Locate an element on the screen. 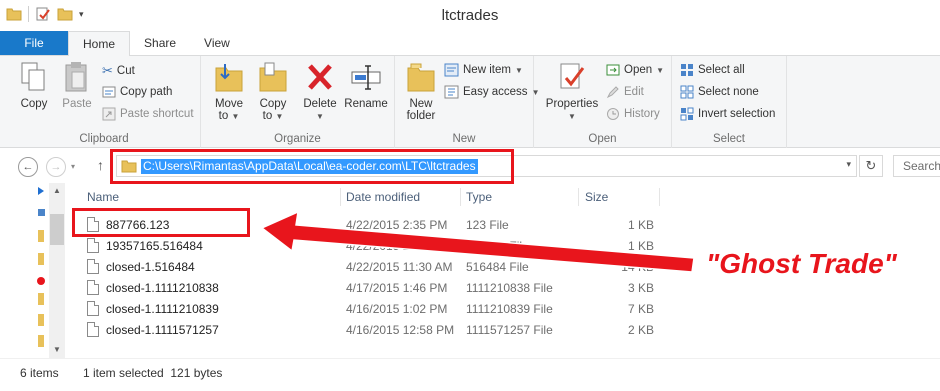 This screenshot has height=391, width=940. select-group-label: Select is located at coordinates (729, 139).